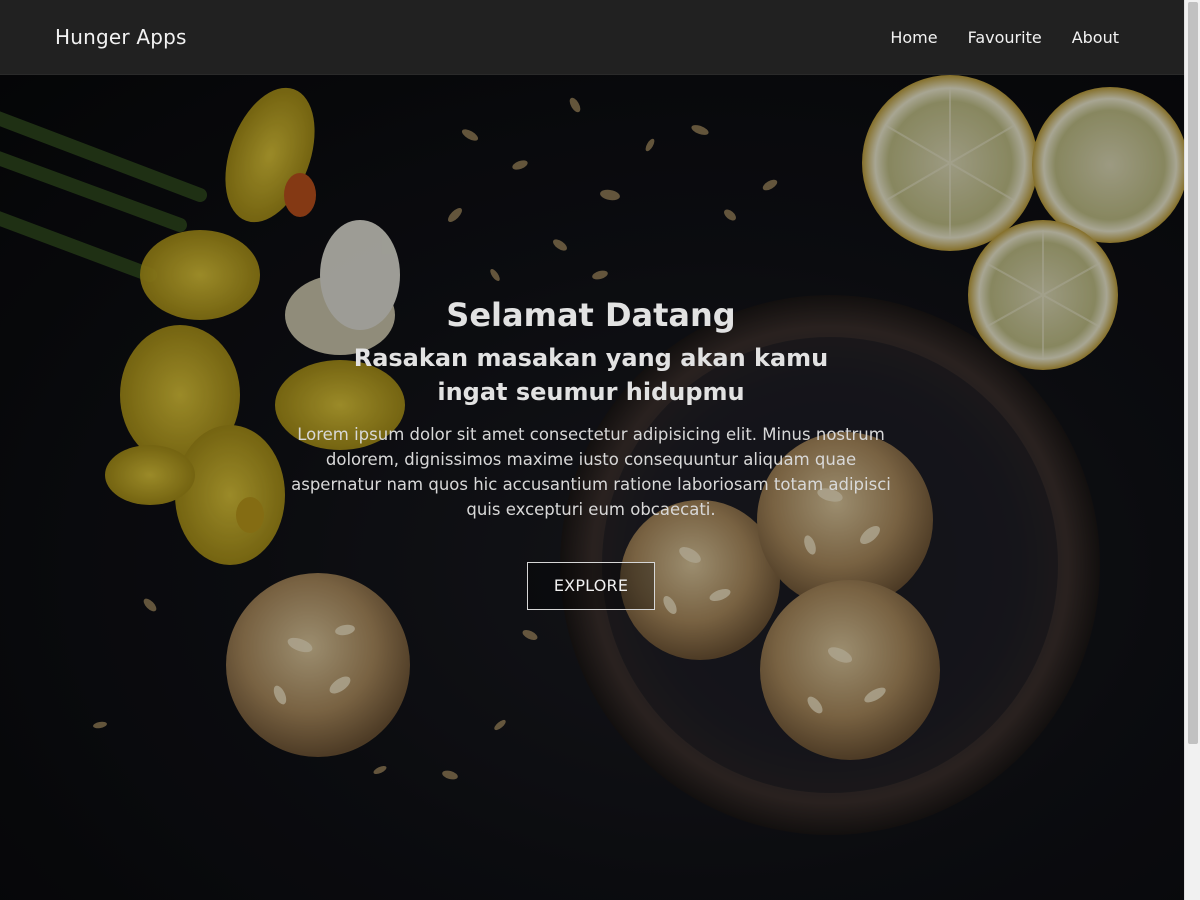 Image resolution: width=1200 pixels, height=900 pixels. What do you see at coordinates (1193, 373) in the screenshot?
I see `scrollbar-thumb` at bounding box center [1193, 373].